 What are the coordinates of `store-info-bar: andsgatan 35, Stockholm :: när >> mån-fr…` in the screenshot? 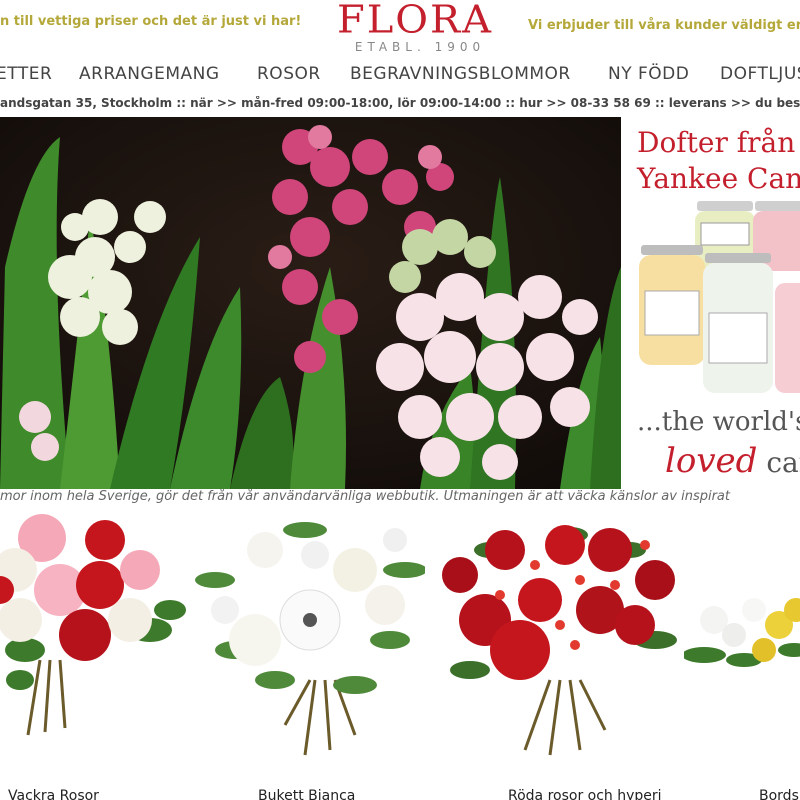 It's located at (400, 103).